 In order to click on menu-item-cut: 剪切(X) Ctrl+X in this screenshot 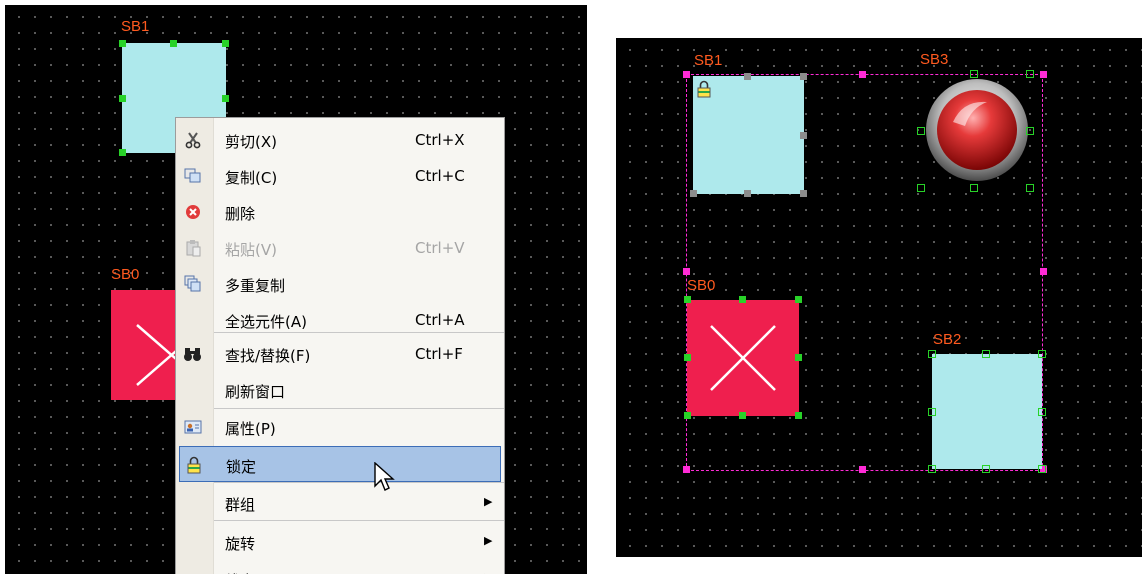, I will do `click(340, 140)`.